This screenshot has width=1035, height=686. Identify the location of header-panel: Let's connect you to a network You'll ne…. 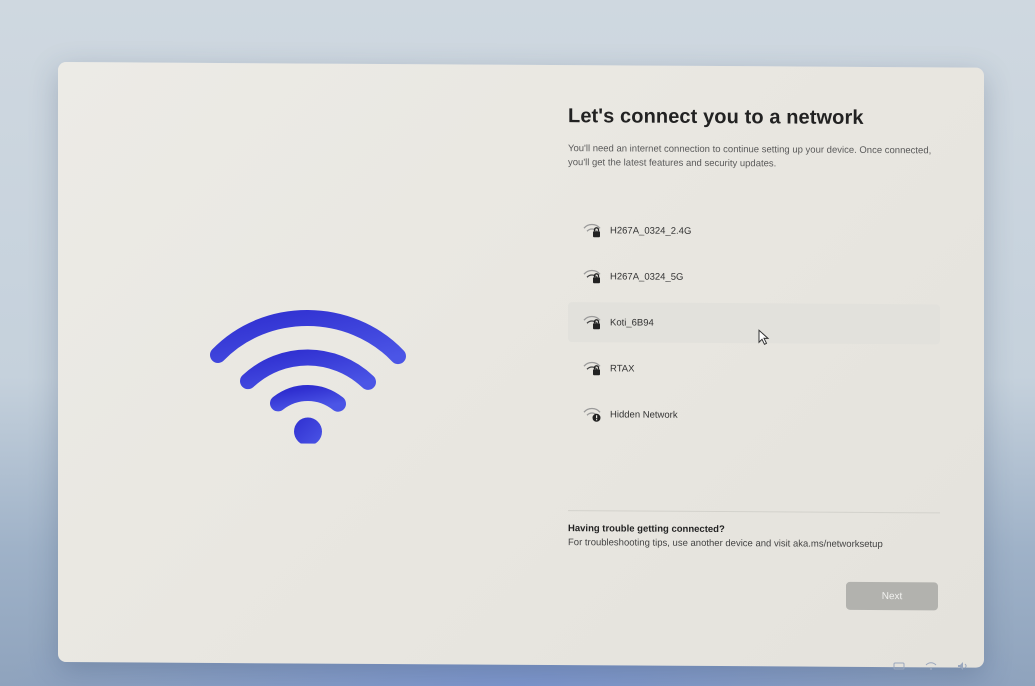
(758, 138).